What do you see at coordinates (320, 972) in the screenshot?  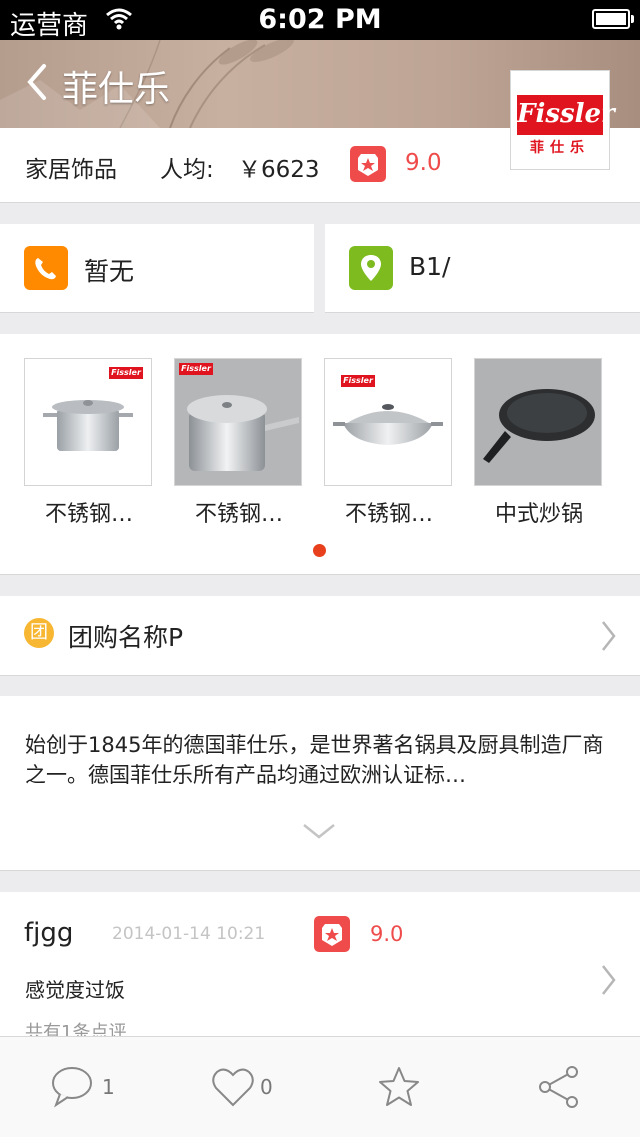 I see `review-card: fjgg 2014-01-14 10:21 9.0 感觉度过饭 共有1条点评` at bounding box center [320, 972].